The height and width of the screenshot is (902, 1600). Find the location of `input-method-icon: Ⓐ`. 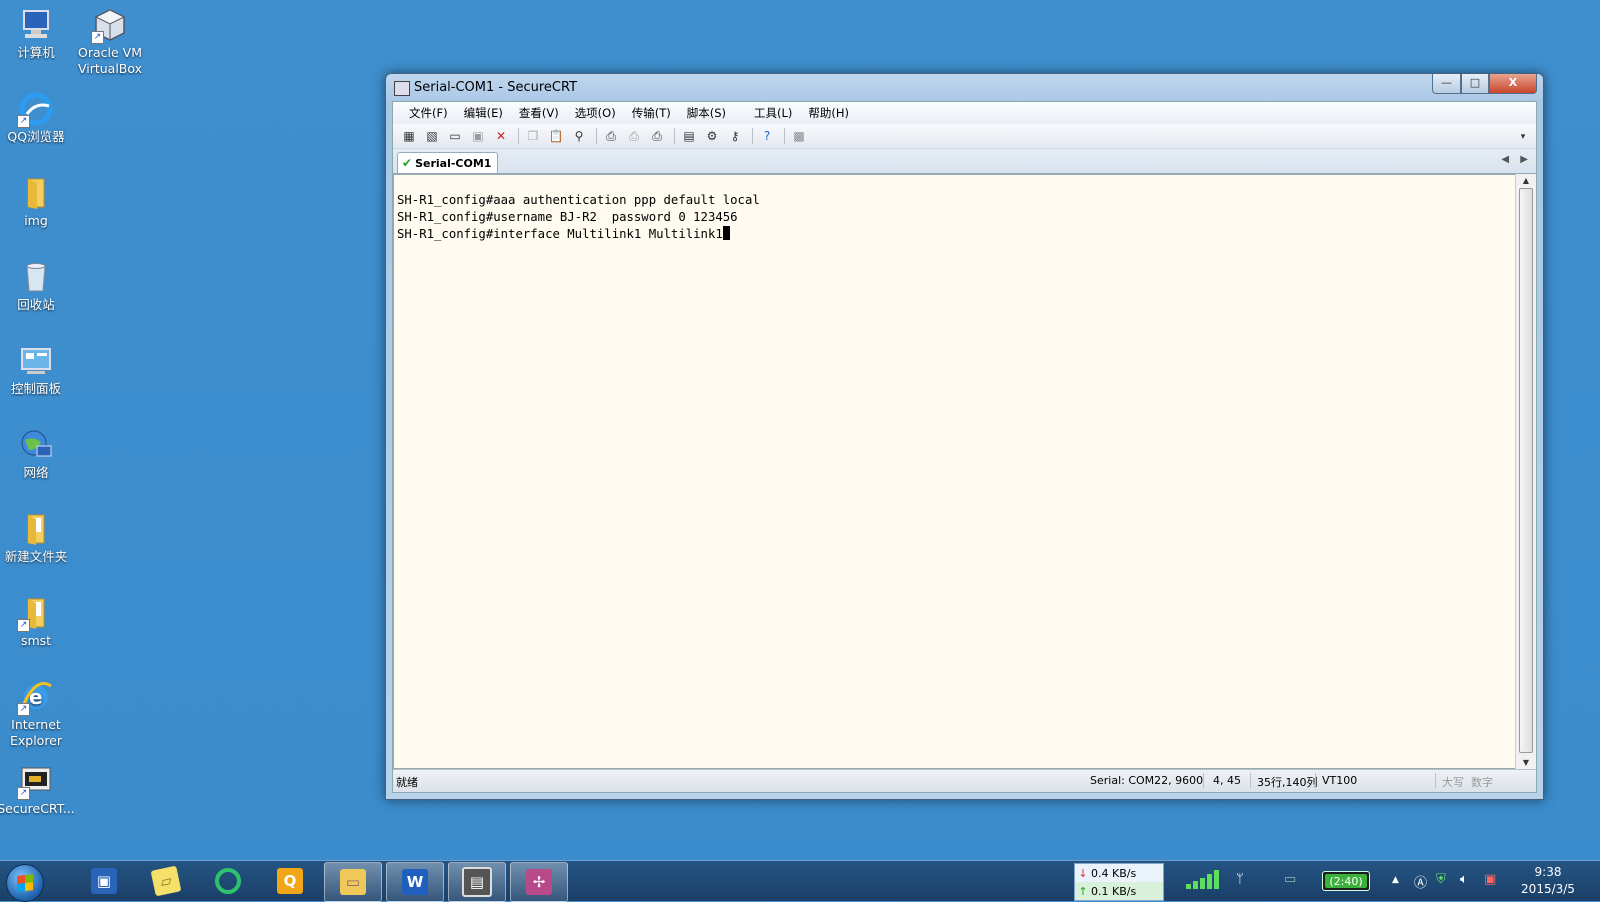

input-method-icon: Ⓐ is located at coordinates (1420, 881).